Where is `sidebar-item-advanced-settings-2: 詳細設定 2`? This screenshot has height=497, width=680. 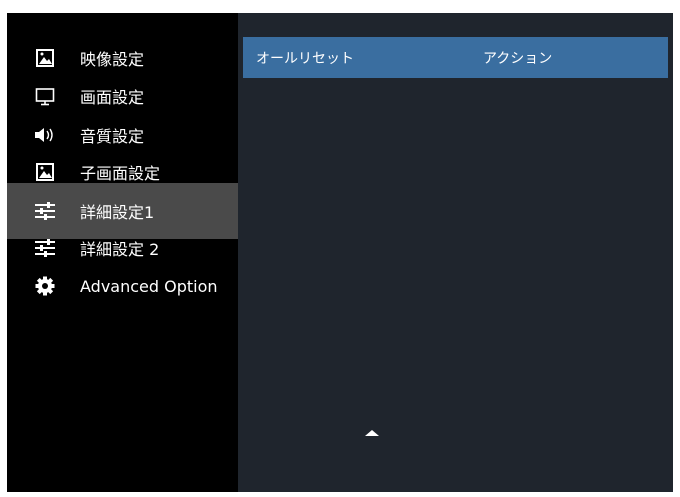
sidebar-item-advanced-settings-2: 詳細設定 2 is located at coordinates (122, 248).